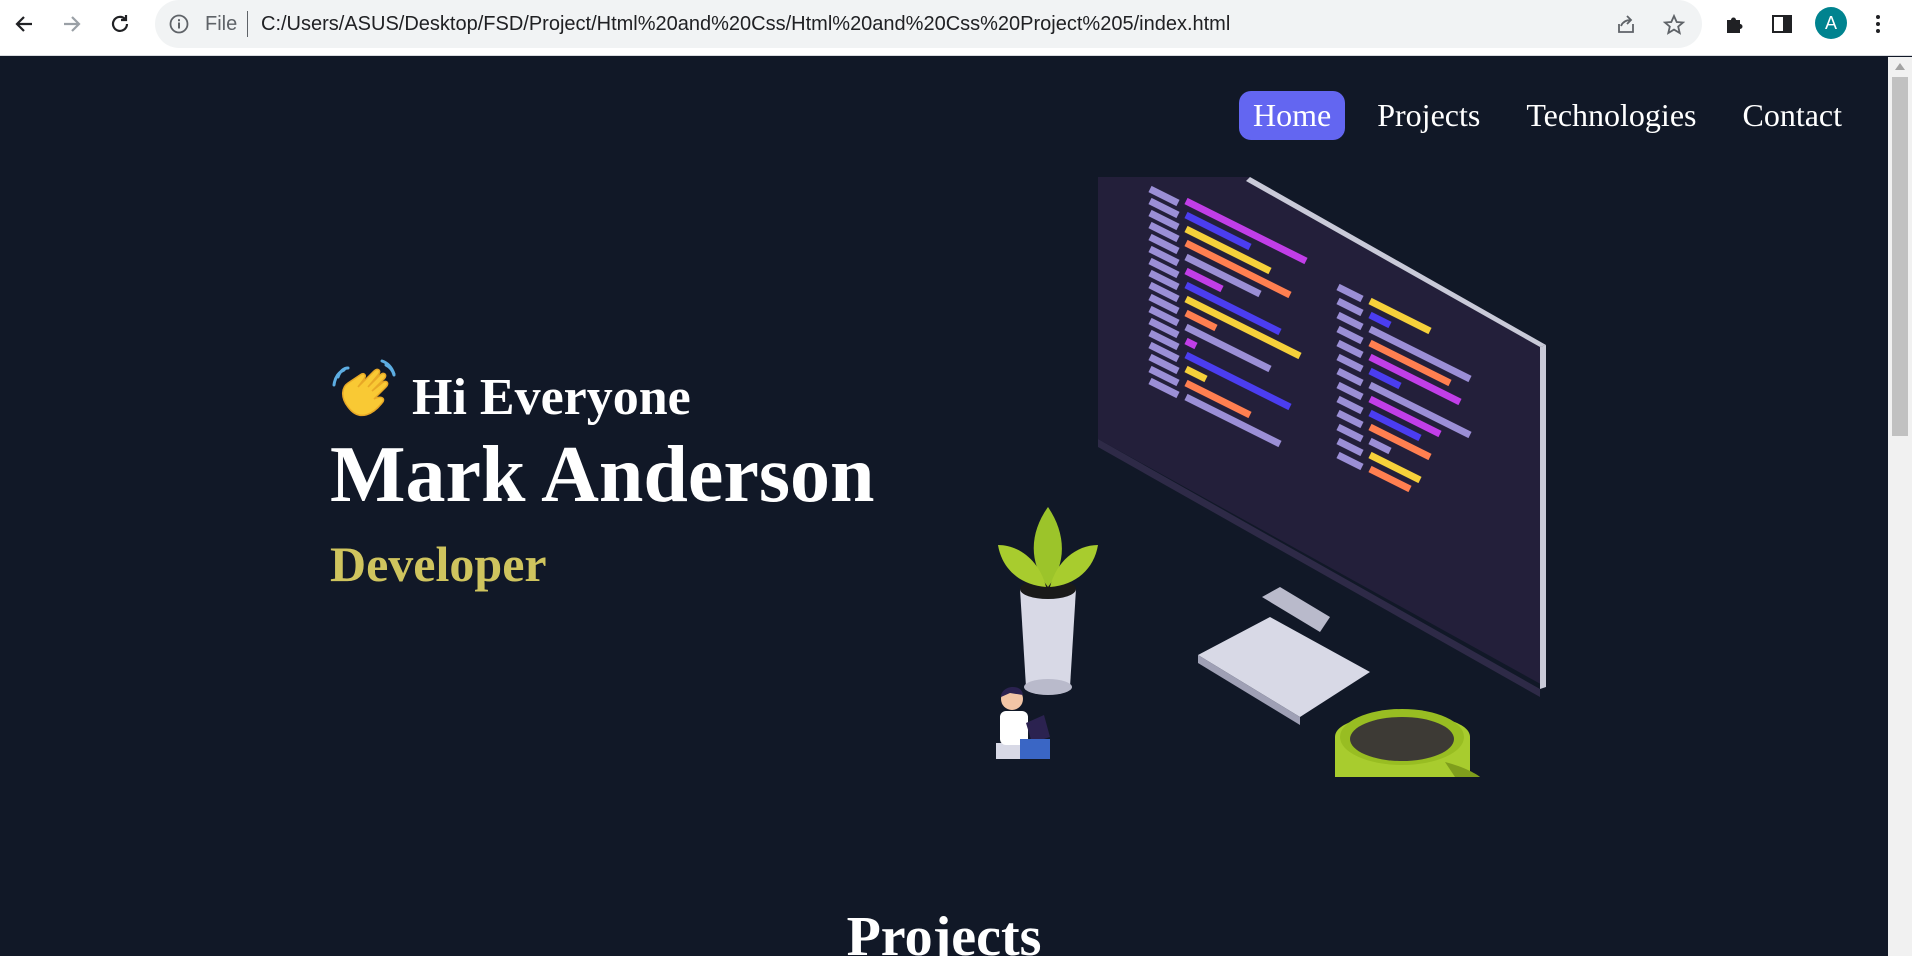  I want to click on info-icon, so click(179, 24).